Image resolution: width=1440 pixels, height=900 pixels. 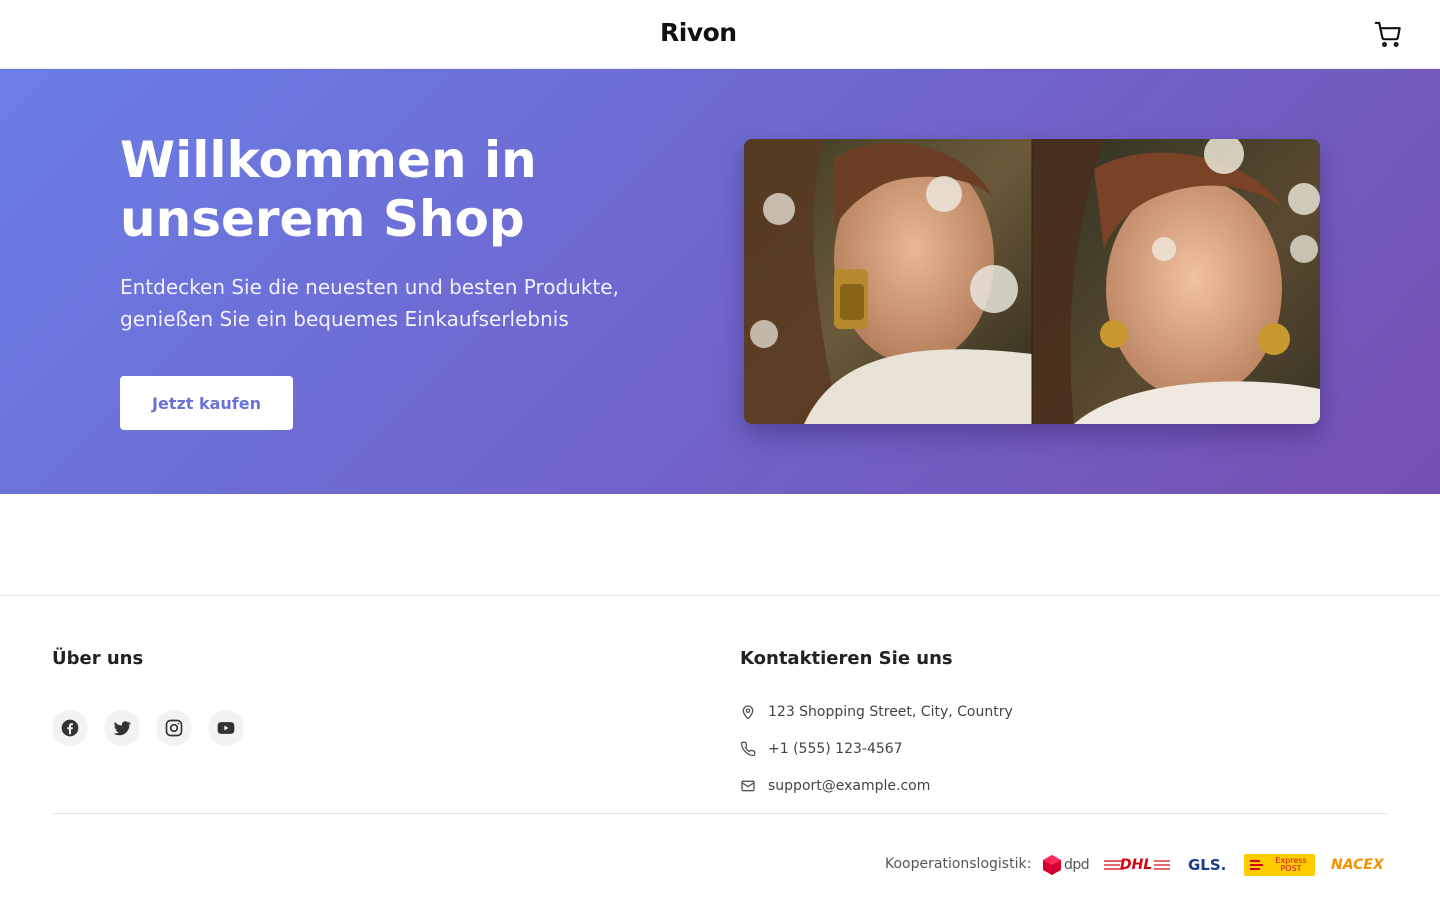 I want to click on logo: Rivon, so click(x=698, y=32).